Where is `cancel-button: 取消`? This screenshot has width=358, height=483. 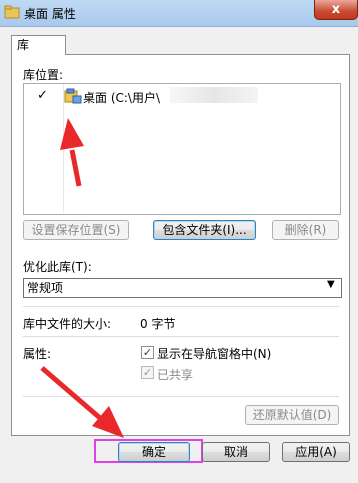 cancel-button: 取消 is located at coordinates (236, 452).